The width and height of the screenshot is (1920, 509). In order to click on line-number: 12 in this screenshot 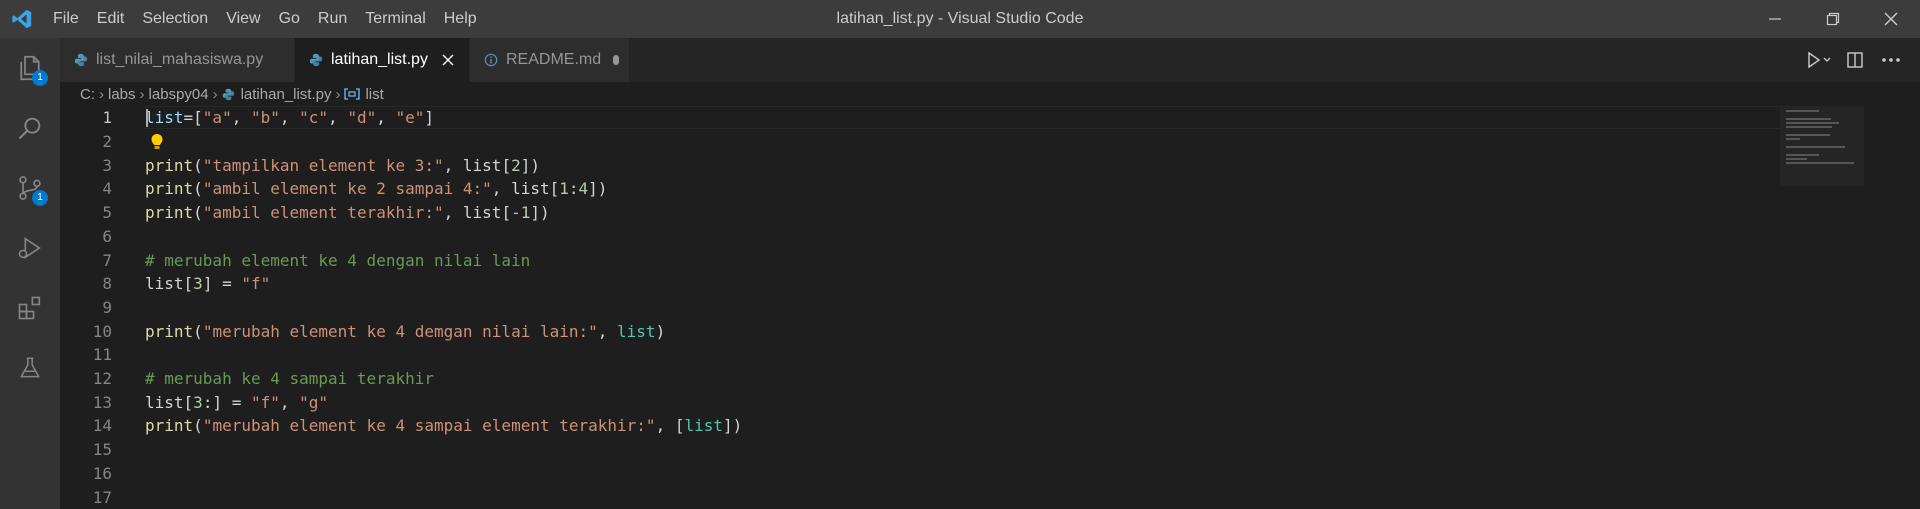, I will do `click(102, 379)`.